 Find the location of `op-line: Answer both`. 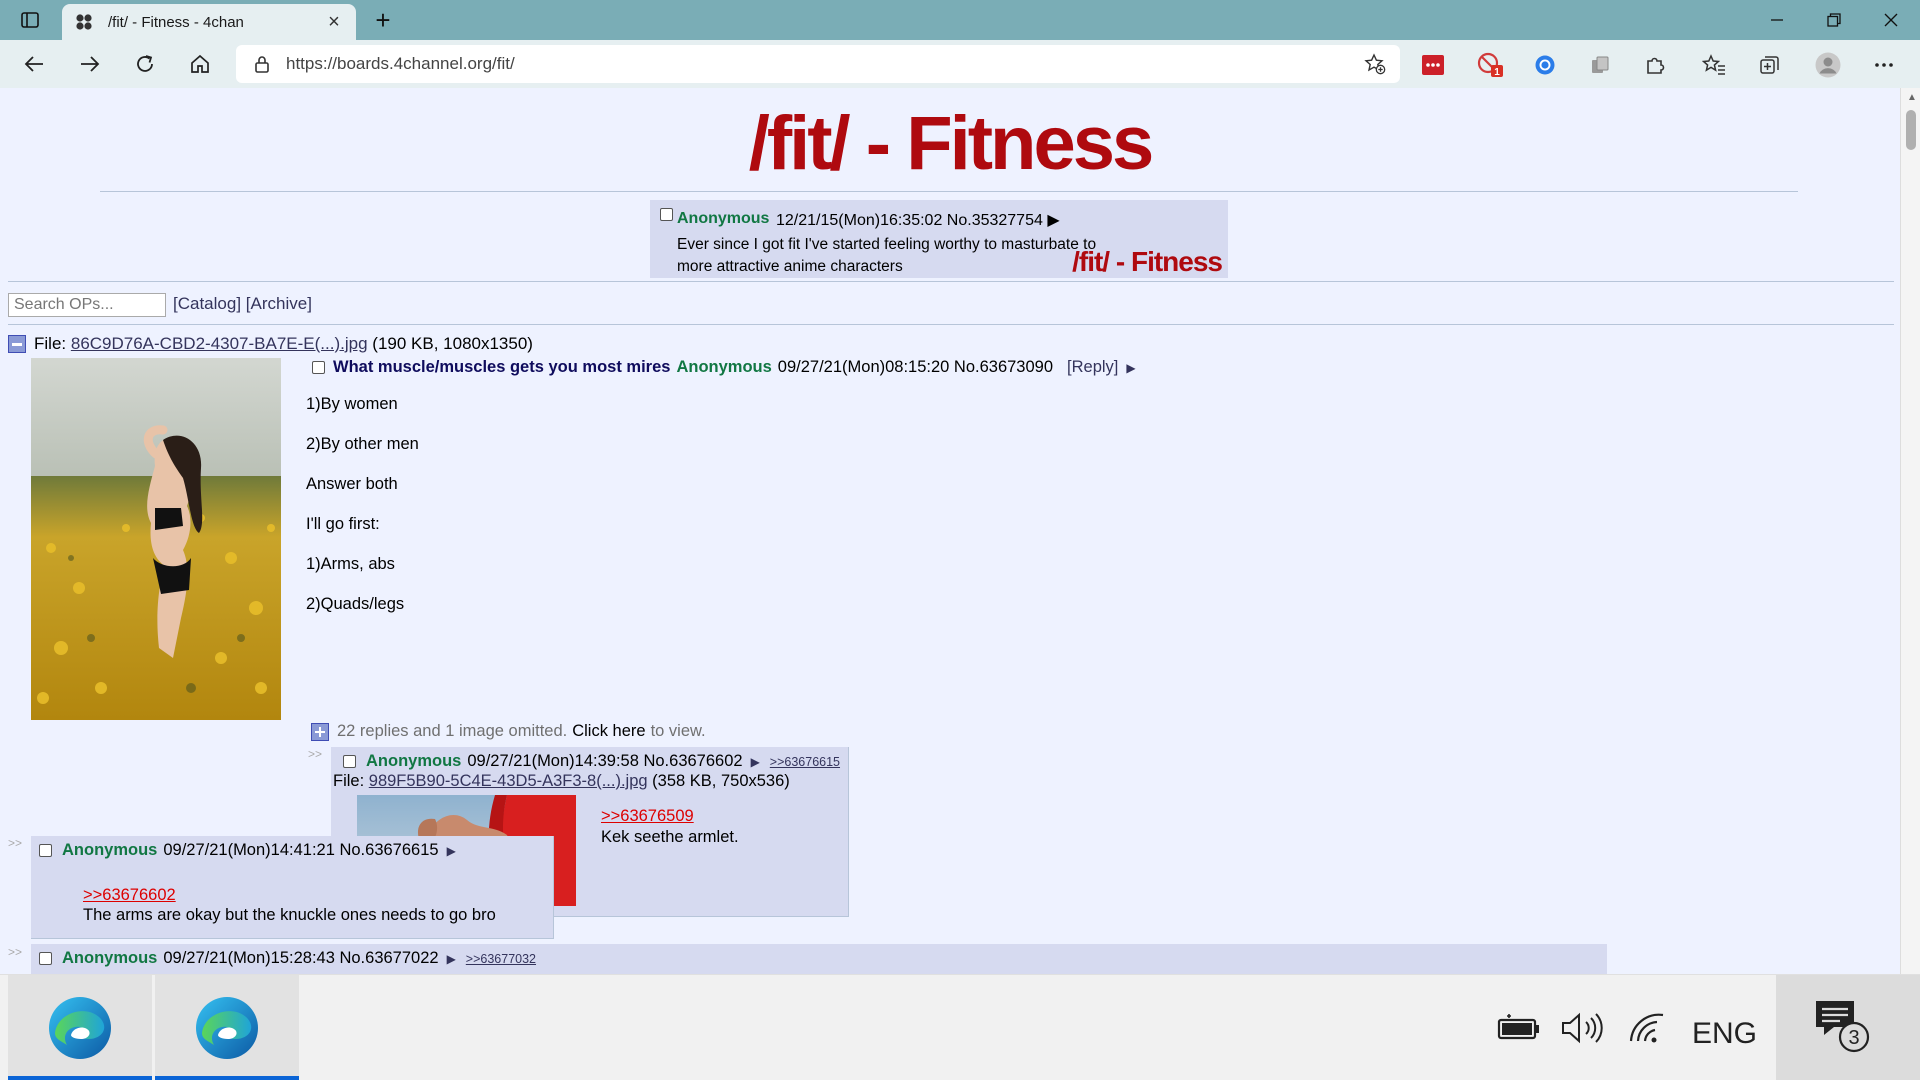

op-line: Answer both is located at coordinates (352, 484).